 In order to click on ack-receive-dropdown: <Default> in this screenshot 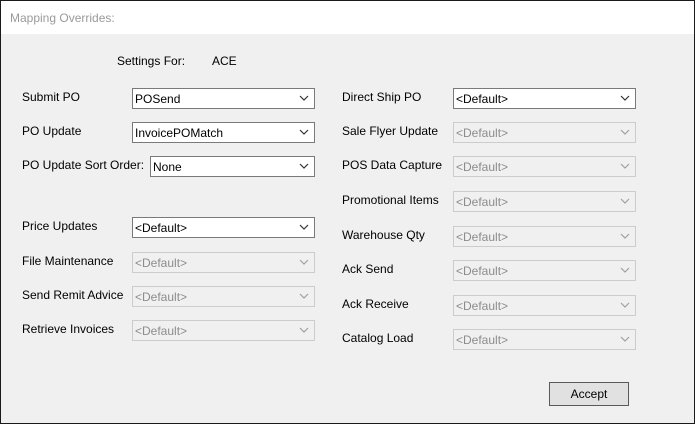, I will do `click(544, 305)`.